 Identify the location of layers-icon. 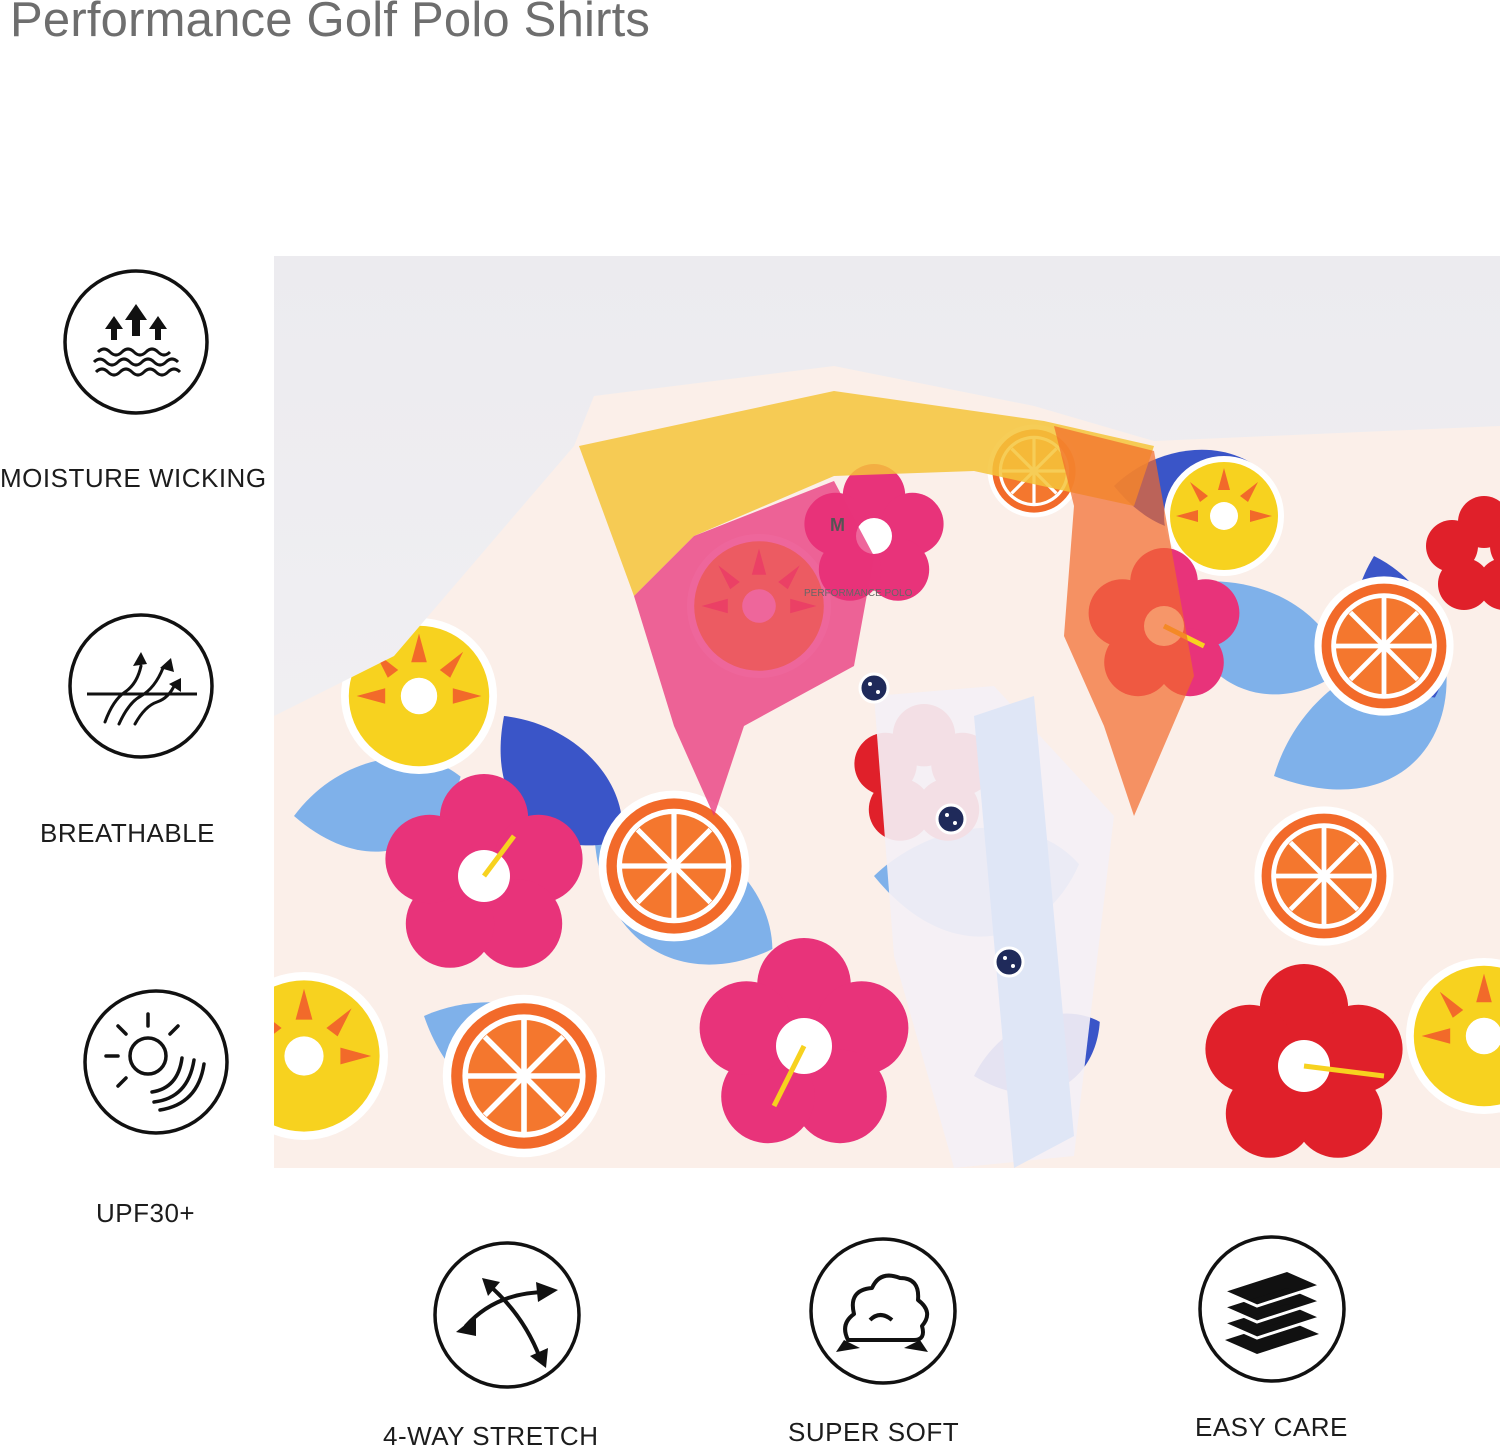
(1272, 1311).